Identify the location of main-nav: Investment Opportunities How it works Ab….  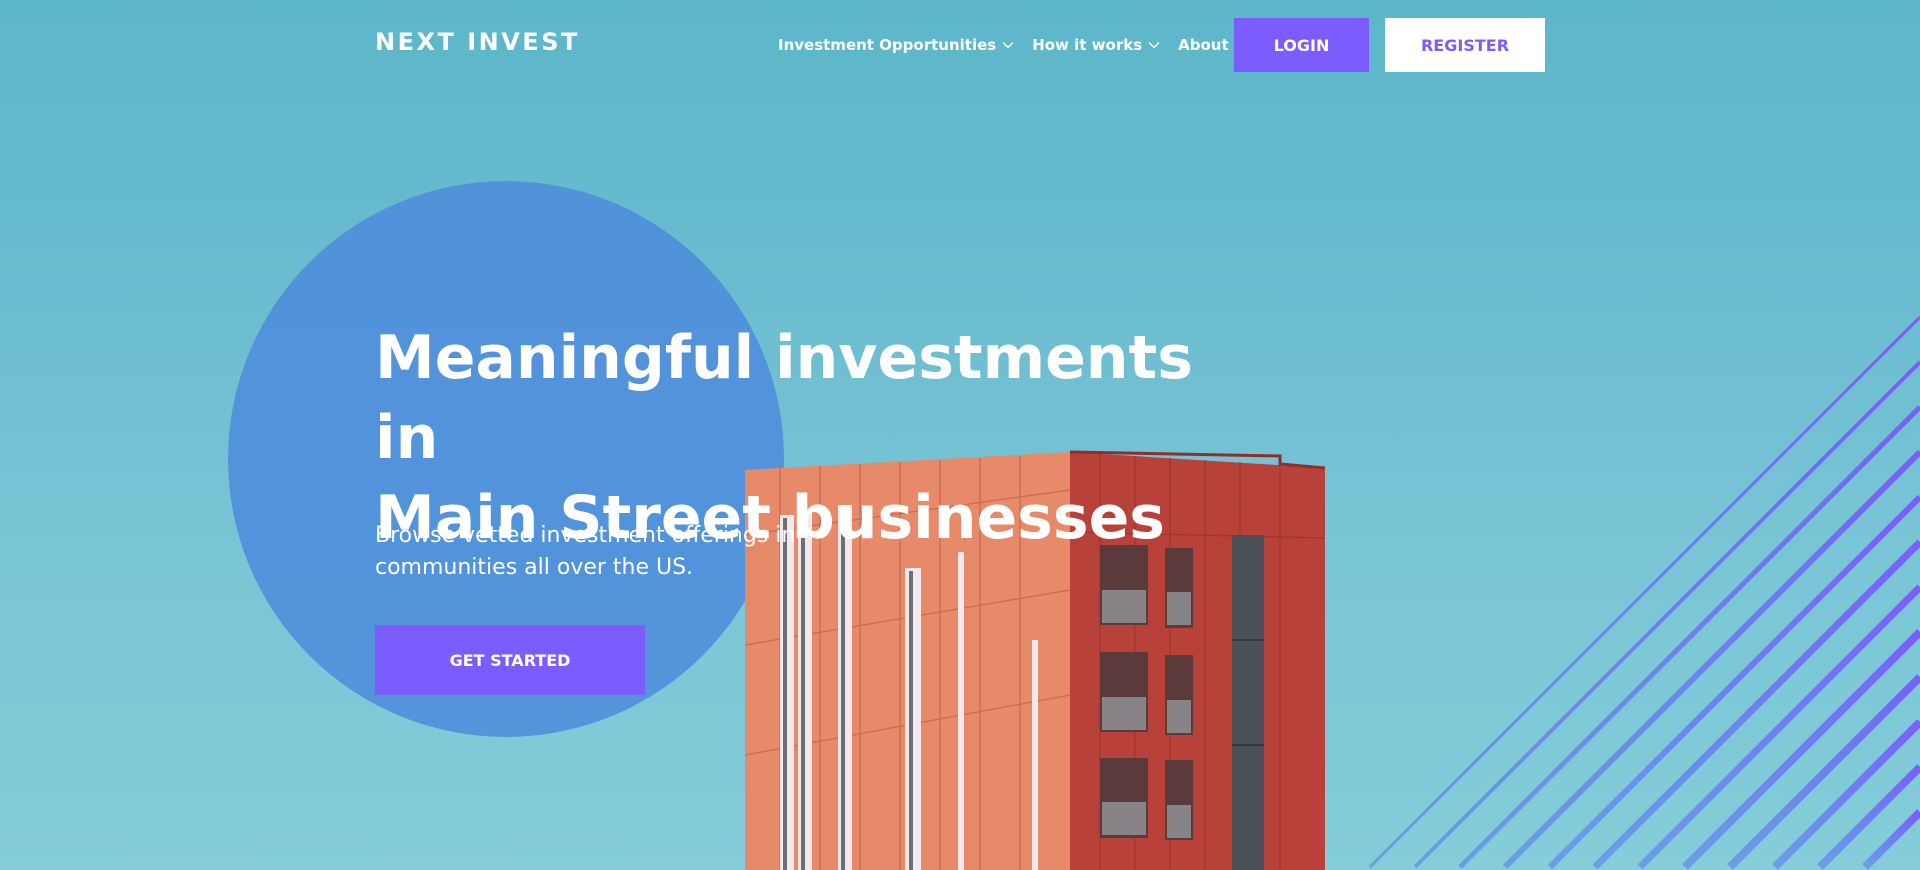
(1015, 45).